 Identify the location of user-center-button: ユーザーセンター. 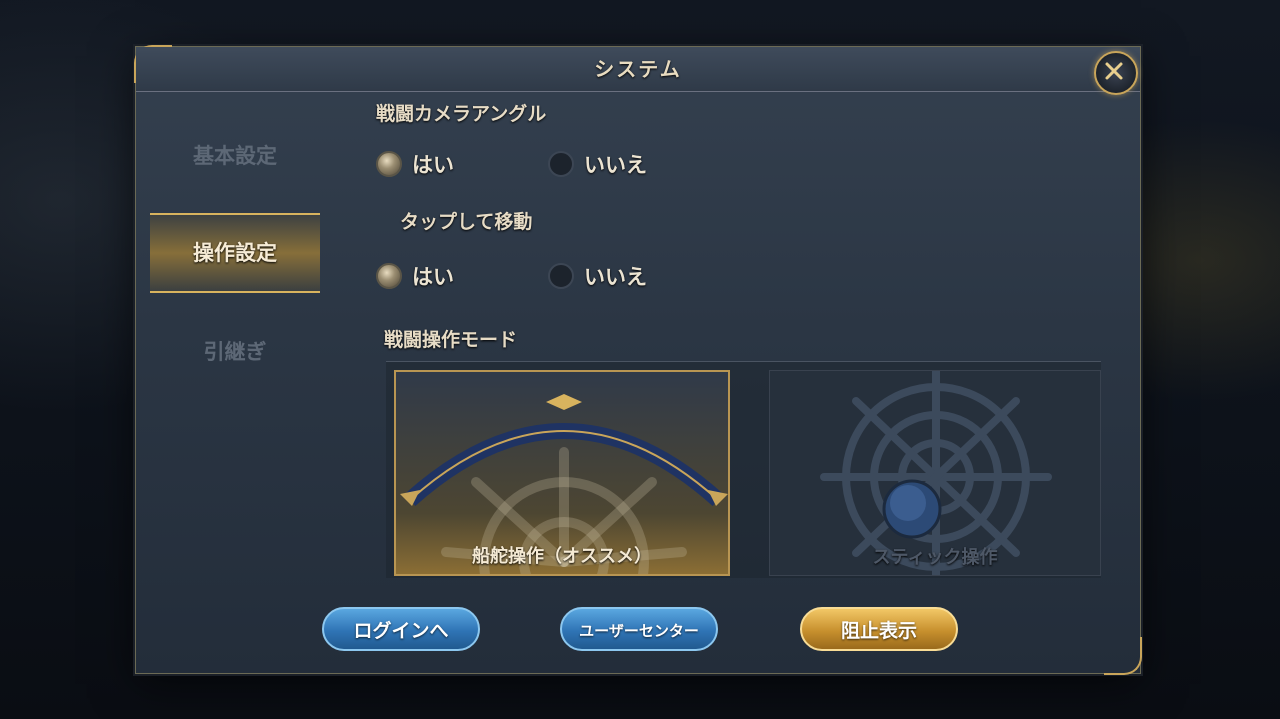
(639, 629).